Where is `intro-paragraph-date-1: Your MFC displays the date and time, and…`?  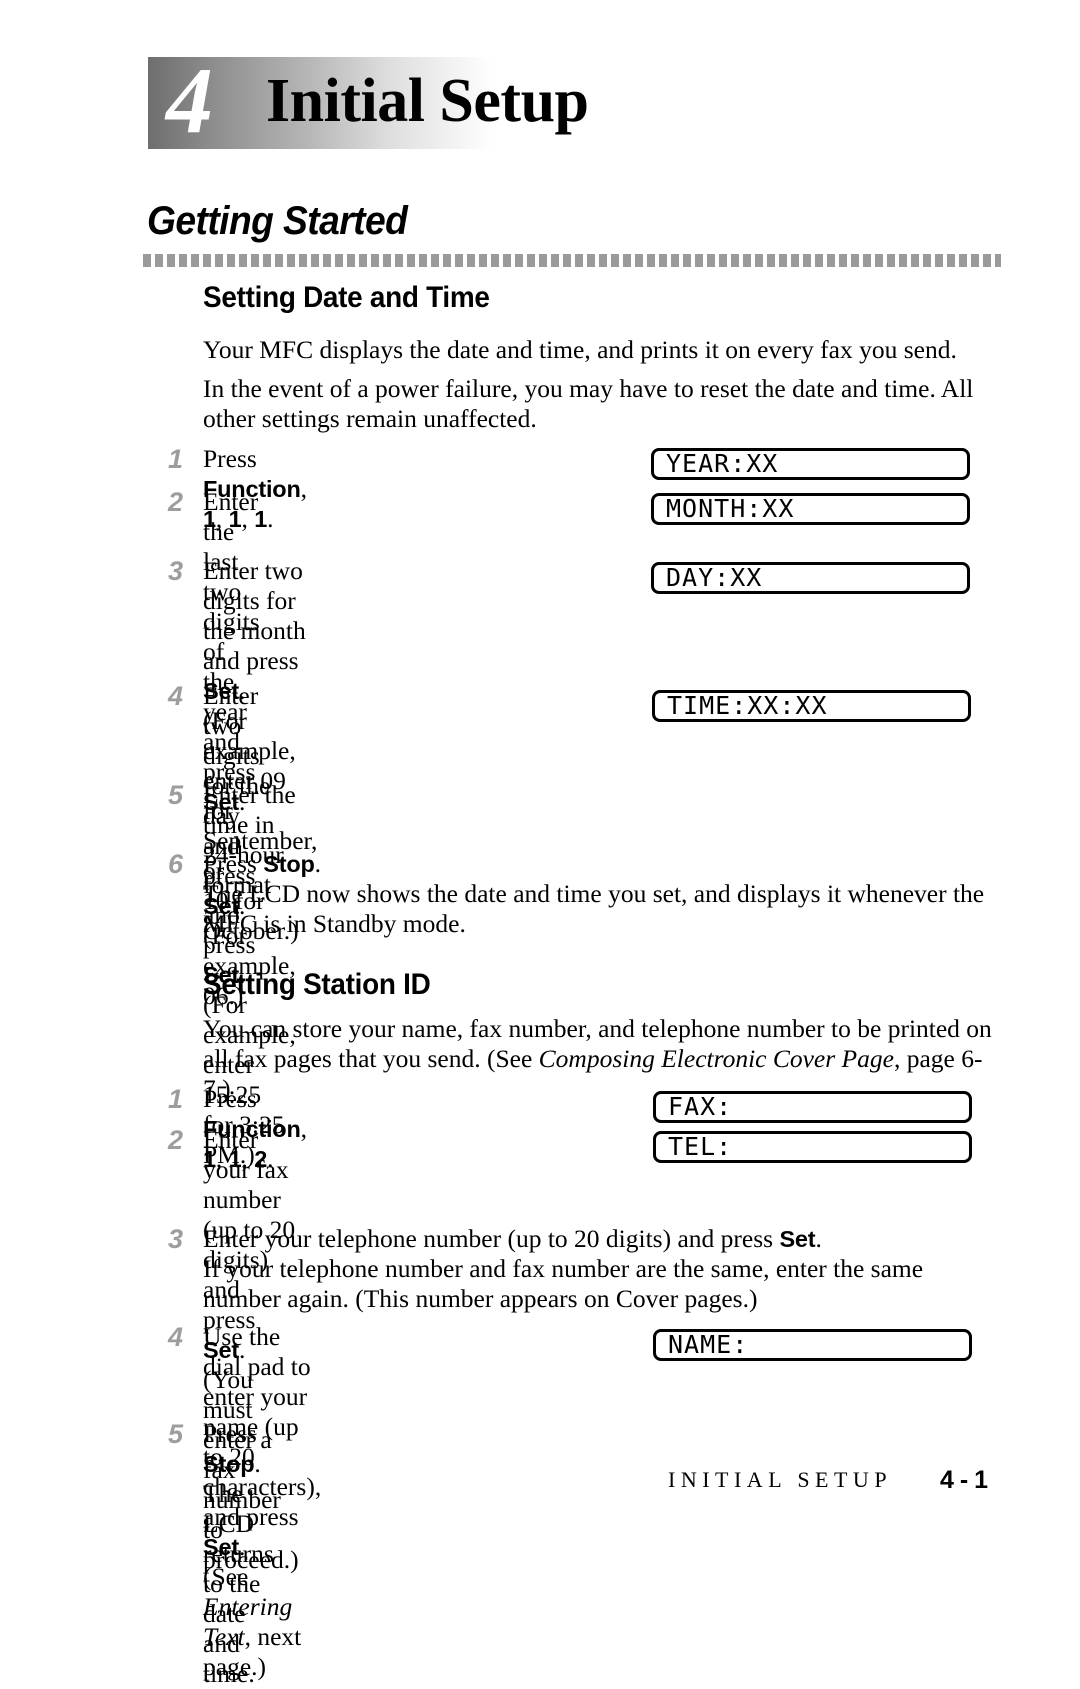
intro-paragraph-date-1: Your MFC displays the date and time, and… is located at coordinates (580, 349).